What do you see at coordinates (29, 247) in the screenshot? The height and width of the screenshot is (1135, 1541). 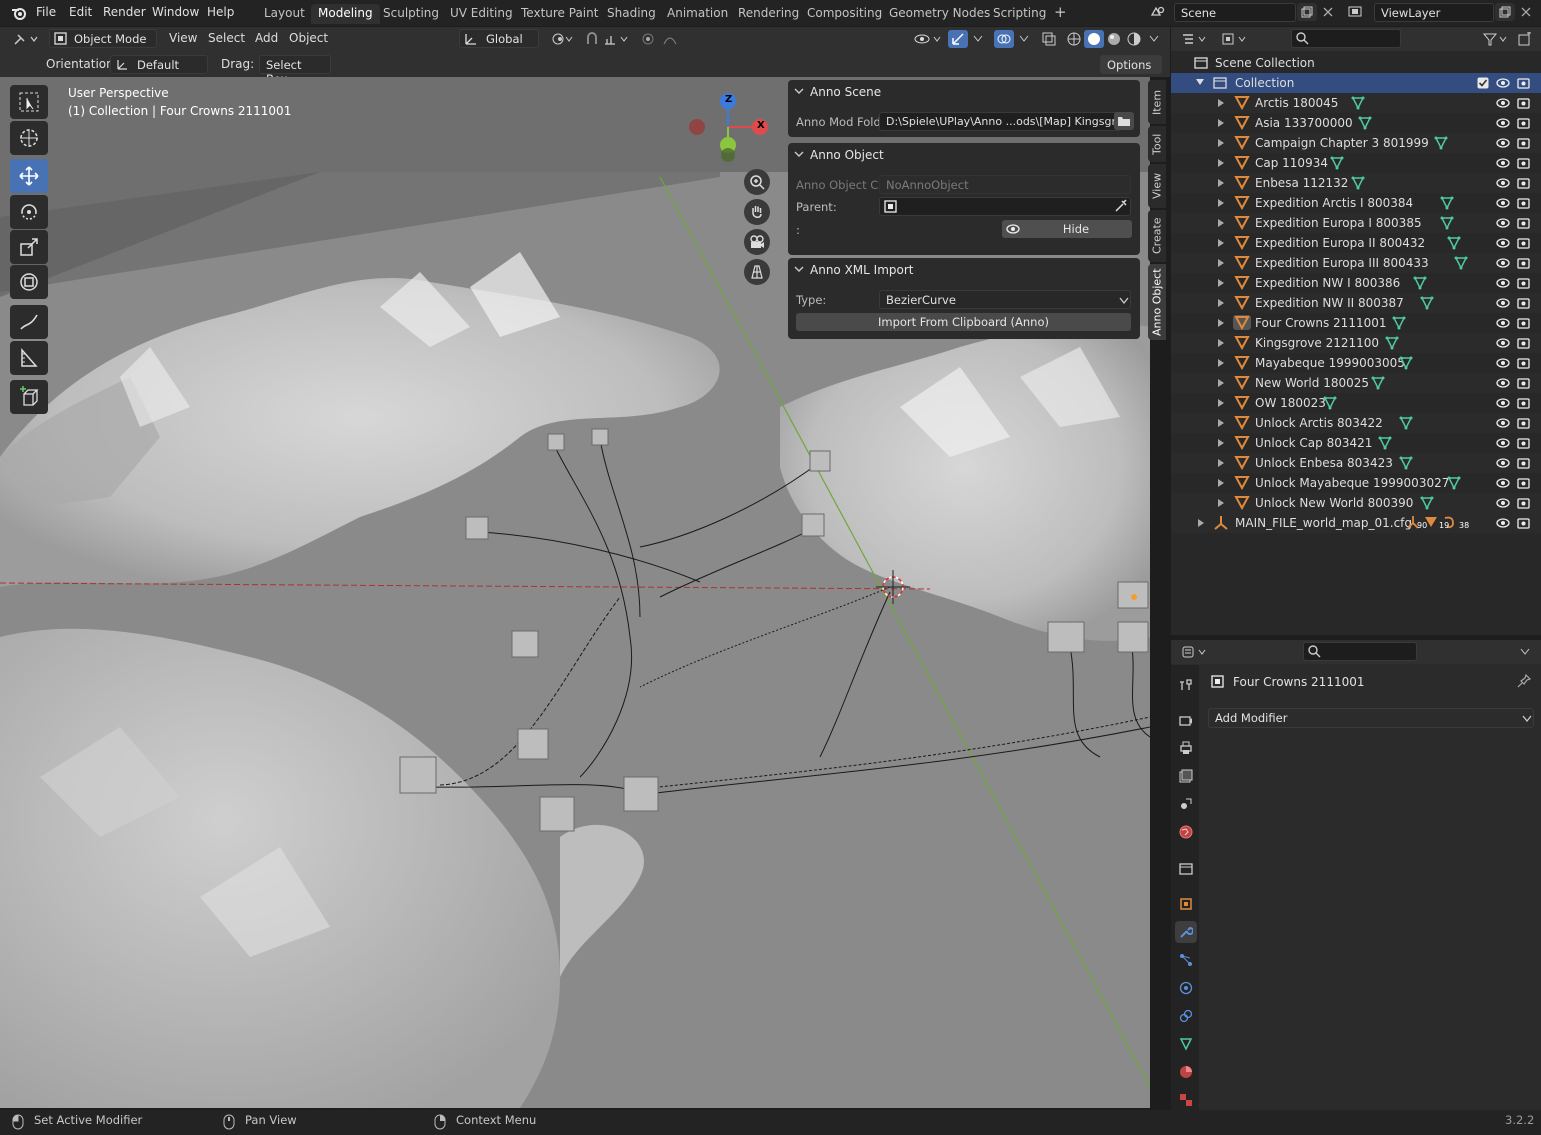 I see `scale-tool` at bounding box center [29, 247].